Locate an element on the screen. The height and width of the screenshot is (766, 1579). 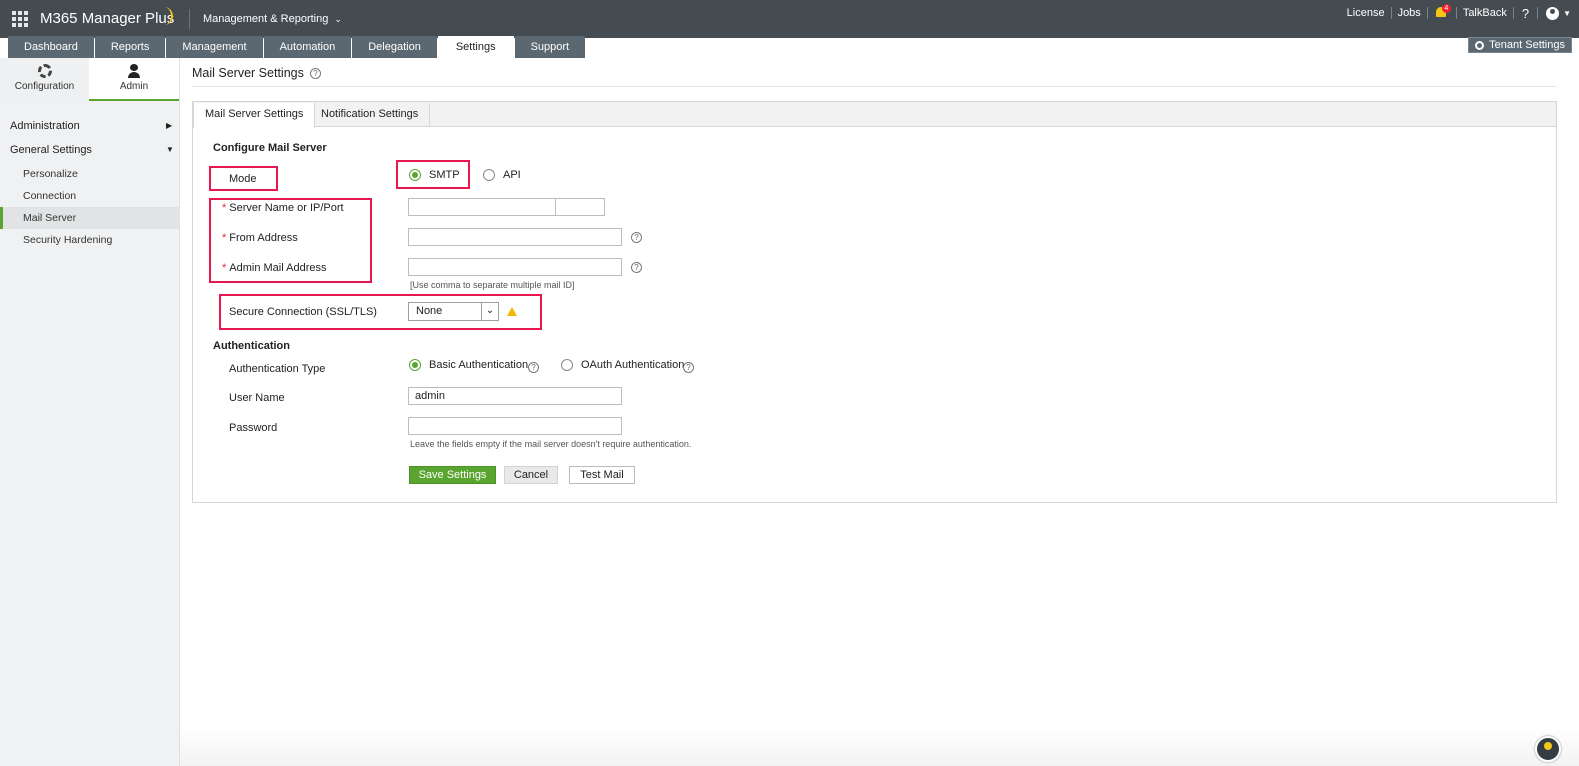
page-title: Mail Server Settings is located at coordinates (248, 73).